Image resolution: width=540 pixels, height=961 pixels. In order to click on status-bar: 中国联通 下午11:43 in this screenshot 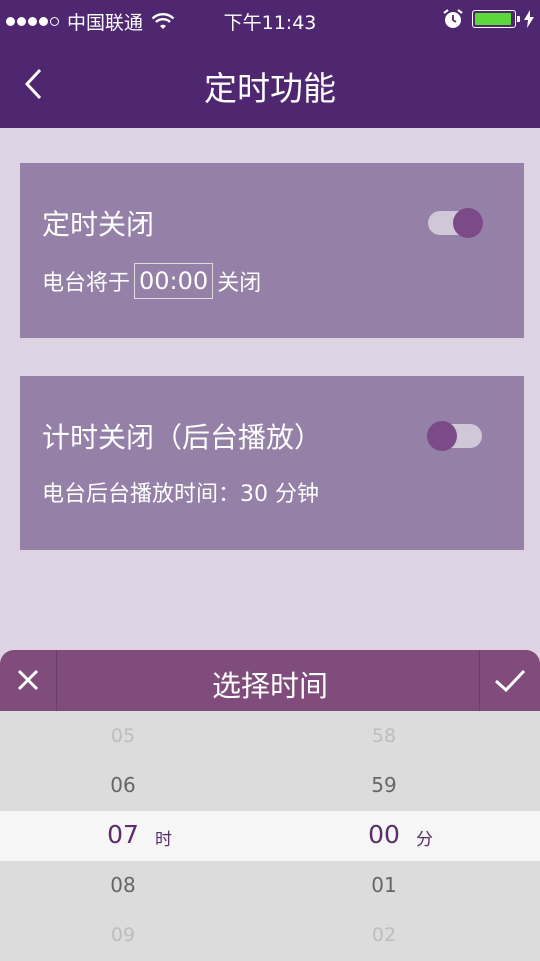, I will do `click(270, 20)`.